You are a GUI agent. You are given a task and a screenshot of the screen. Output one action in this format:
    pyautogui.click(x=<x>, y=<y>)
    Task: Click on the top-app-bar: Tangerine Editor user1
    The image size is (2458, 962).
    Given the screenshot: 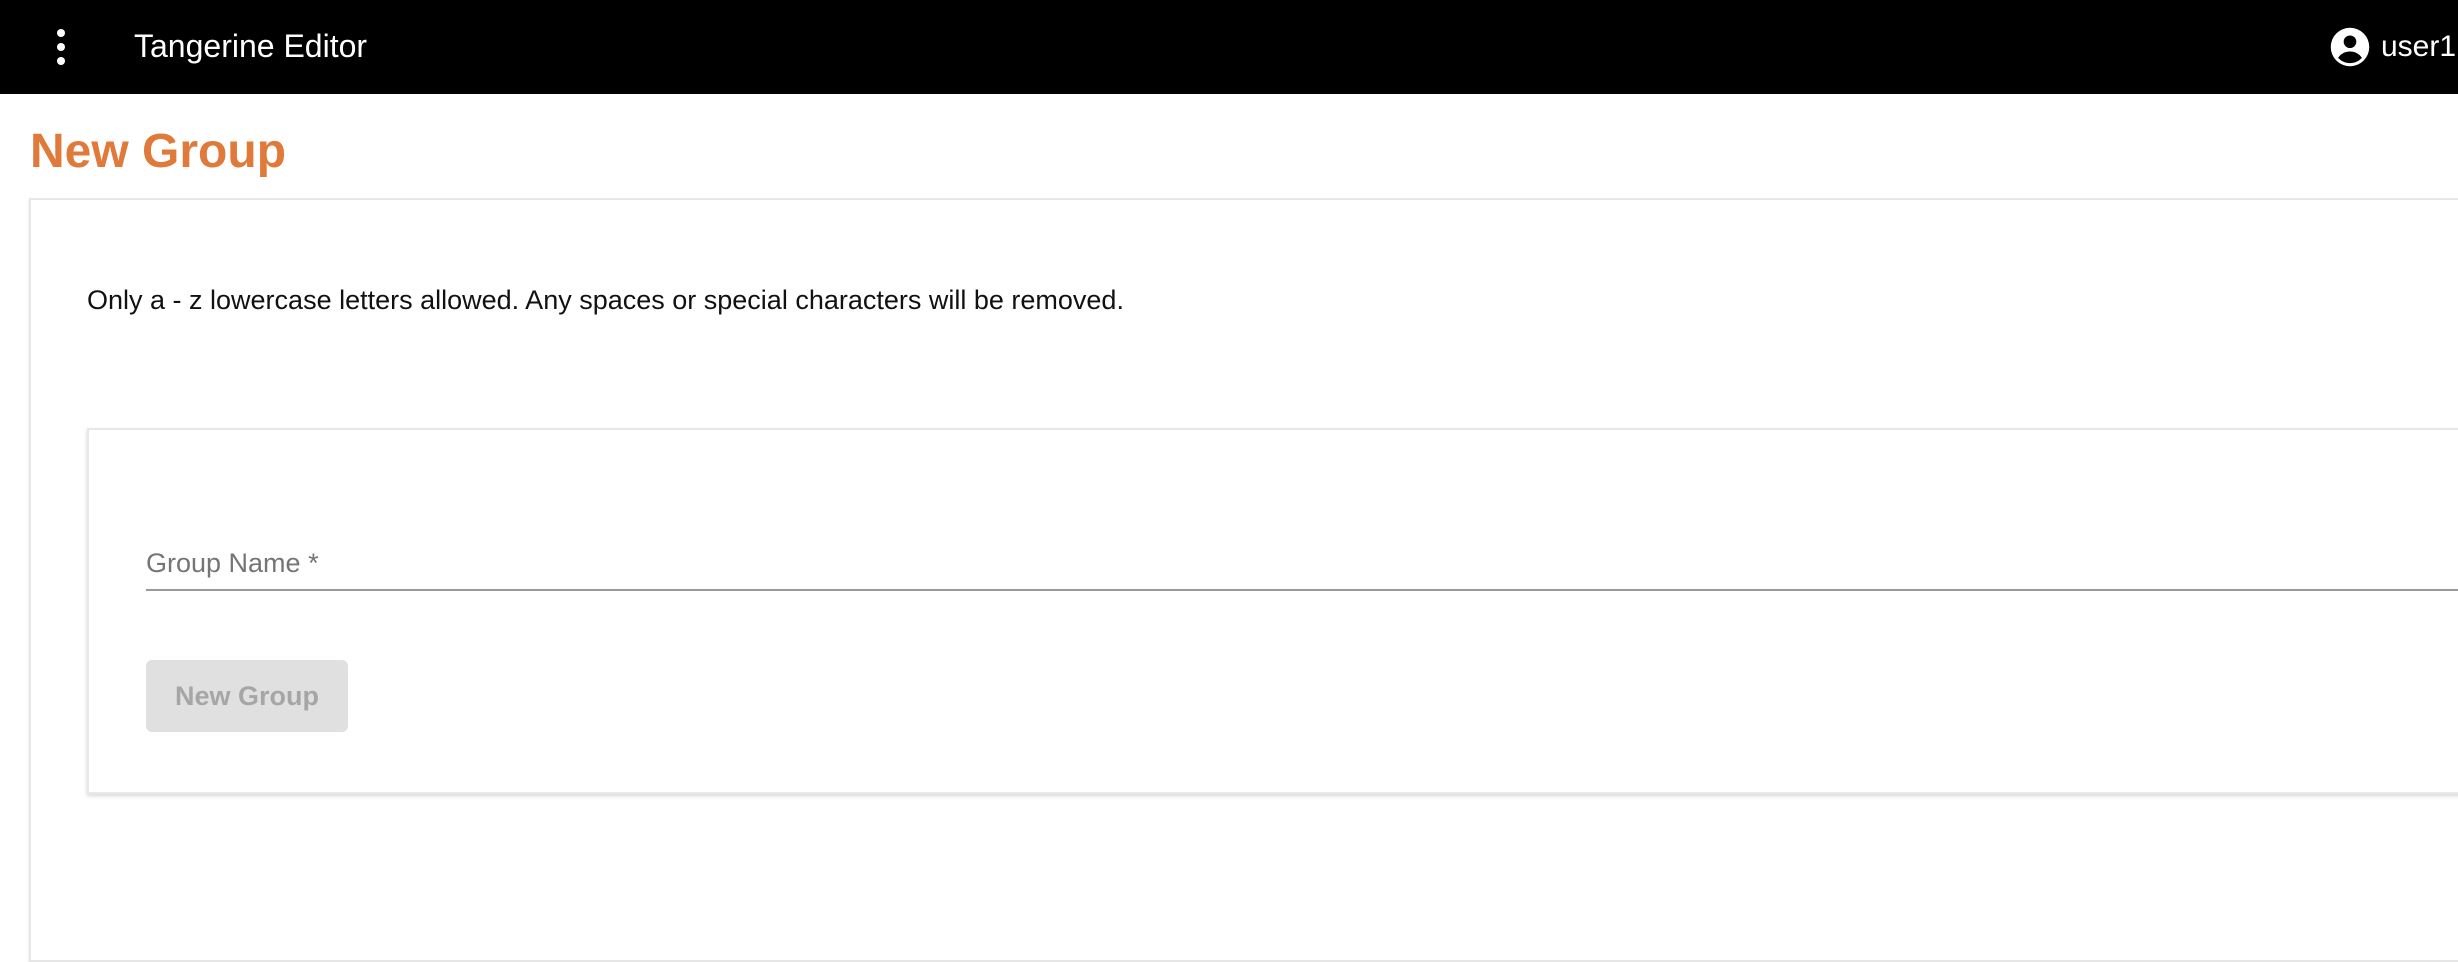 What is the action you would take?
    pyautogui.click(x=1229, y=47)
    